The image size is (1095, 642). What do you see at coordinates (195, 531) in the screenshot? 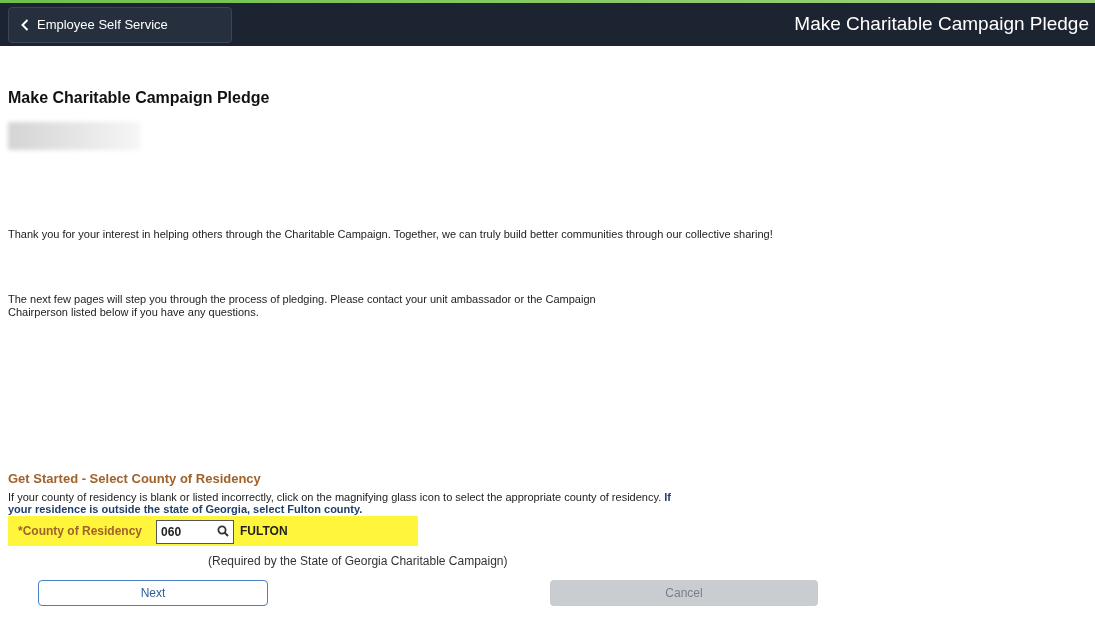
I see `county-input: 060` at bounding box center [195, 531].